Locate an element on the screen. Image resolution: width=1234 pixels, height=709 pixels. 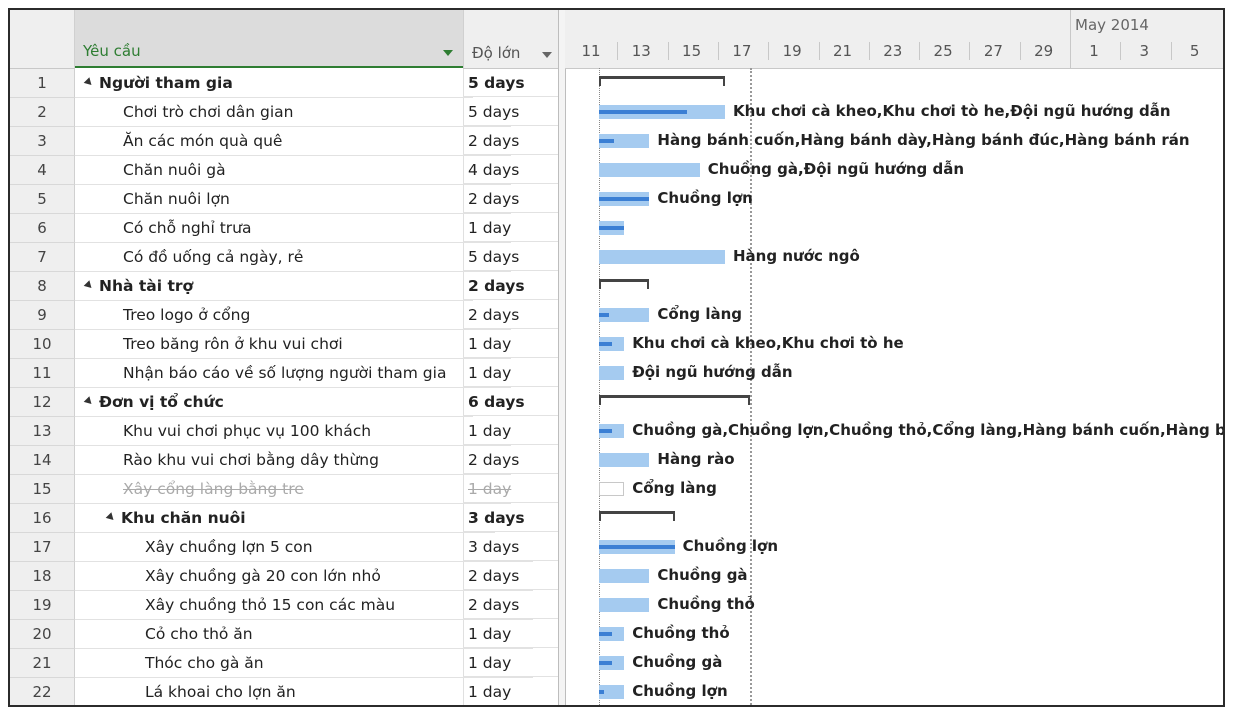
duration-cell: 4 days is located at coordinates (511, 170).